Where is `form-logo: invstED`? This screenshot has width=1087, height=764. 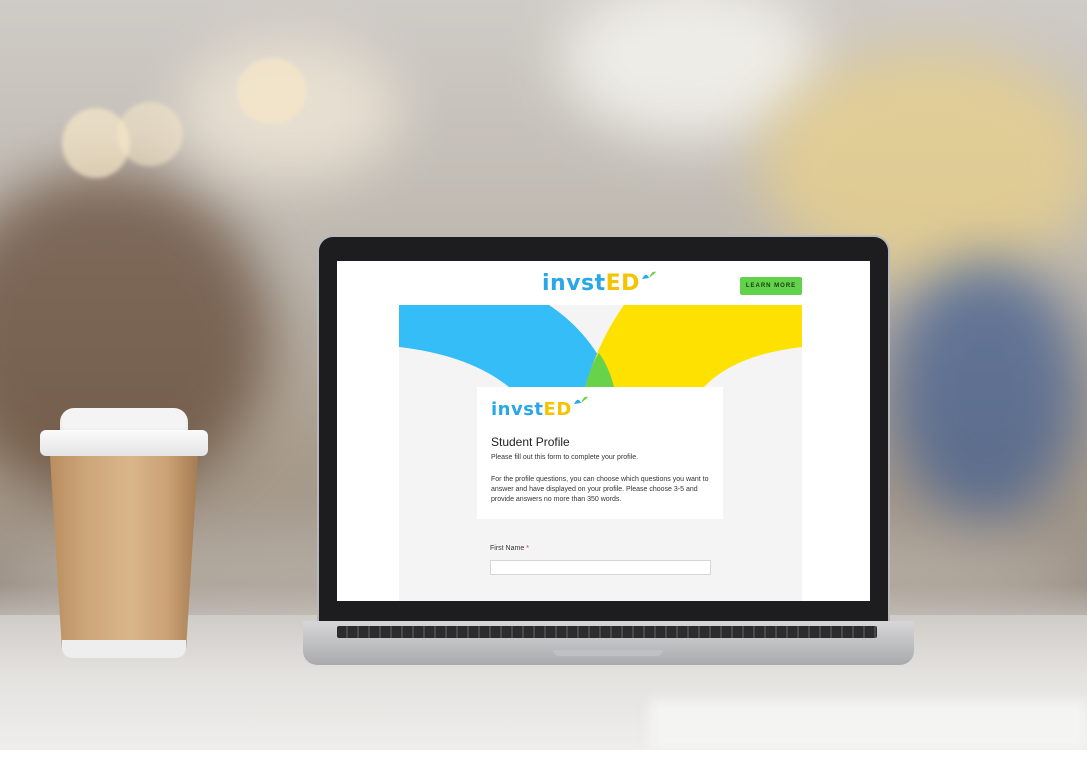 form-logo: invstED is located at coordinates (539, 408).